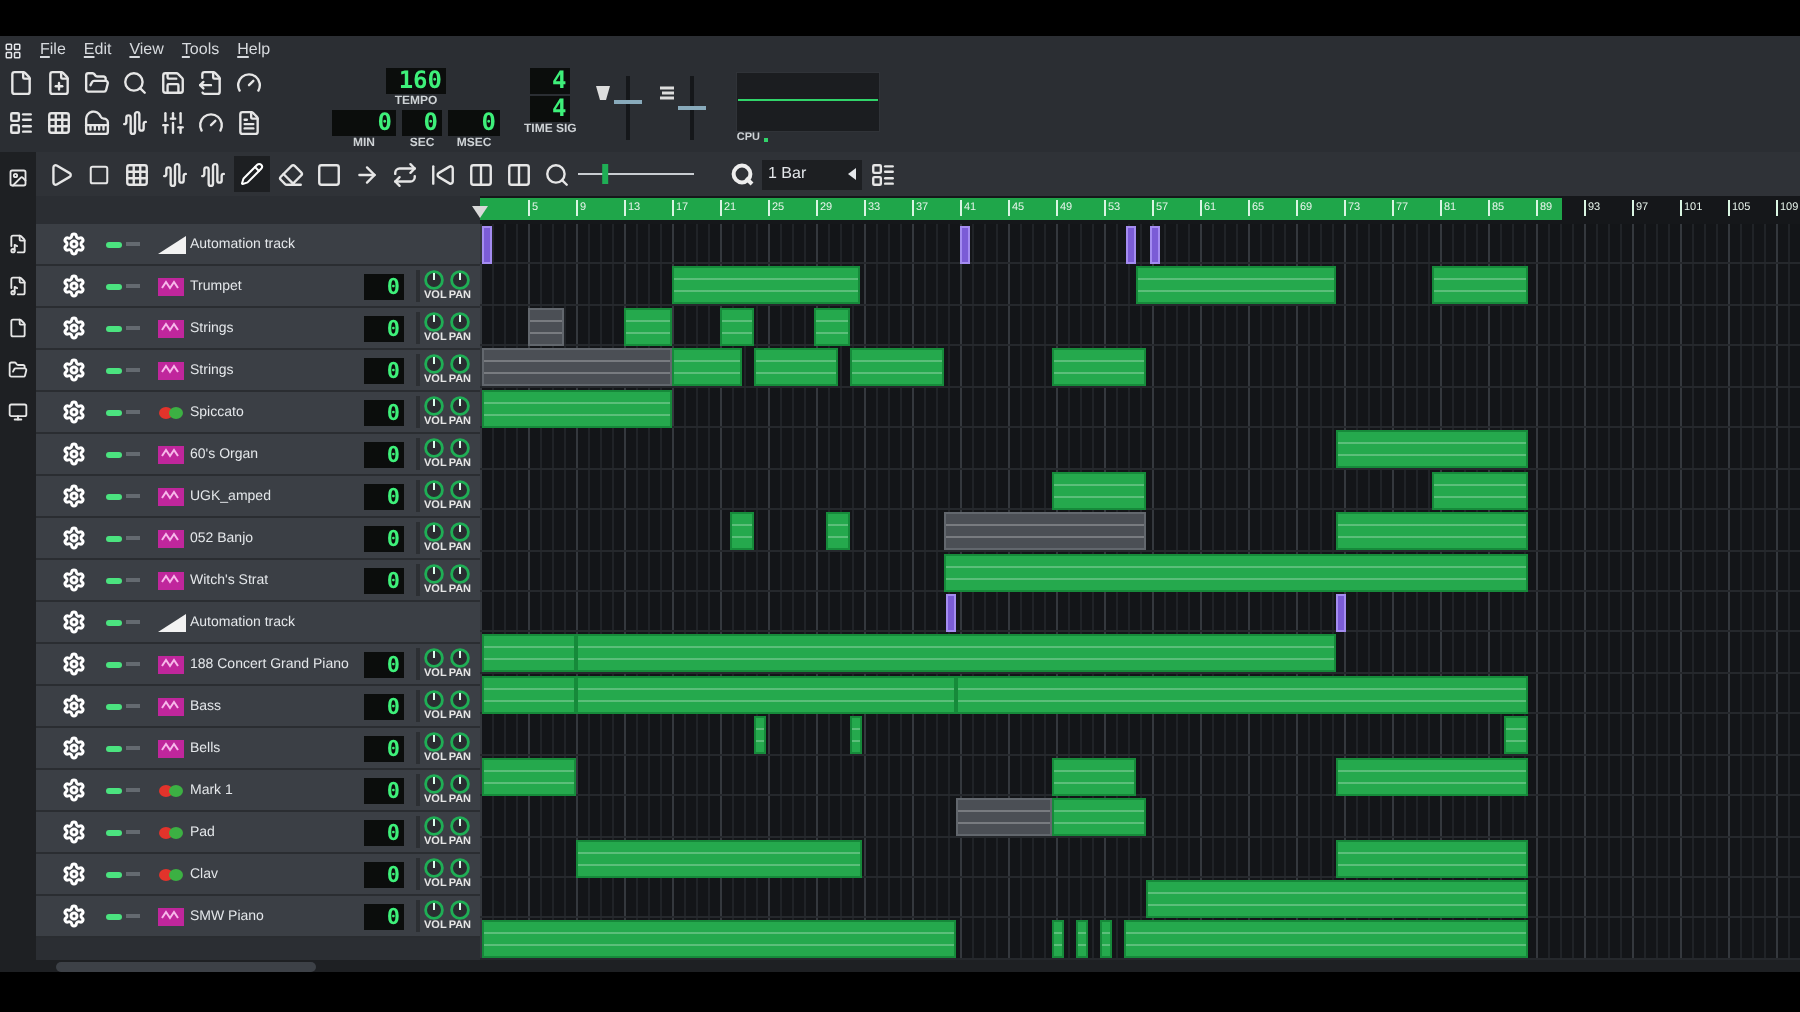 The height and width of the screenshot is (1012, 1800). What do you see at coordinates (628, 108) in the screenshot?
I see `master-volume-slider` at bounding box center [628, 108].